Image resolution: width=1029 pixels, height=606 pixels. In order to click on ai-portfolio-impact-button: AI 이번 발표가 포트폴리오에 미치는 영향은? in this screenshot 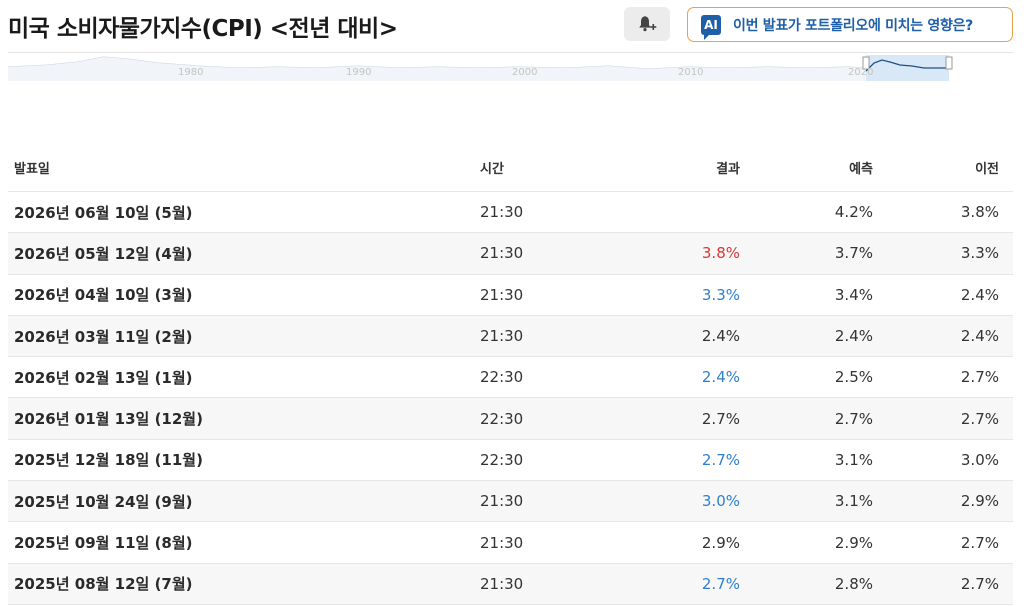, I will do `click(850, 24)`.